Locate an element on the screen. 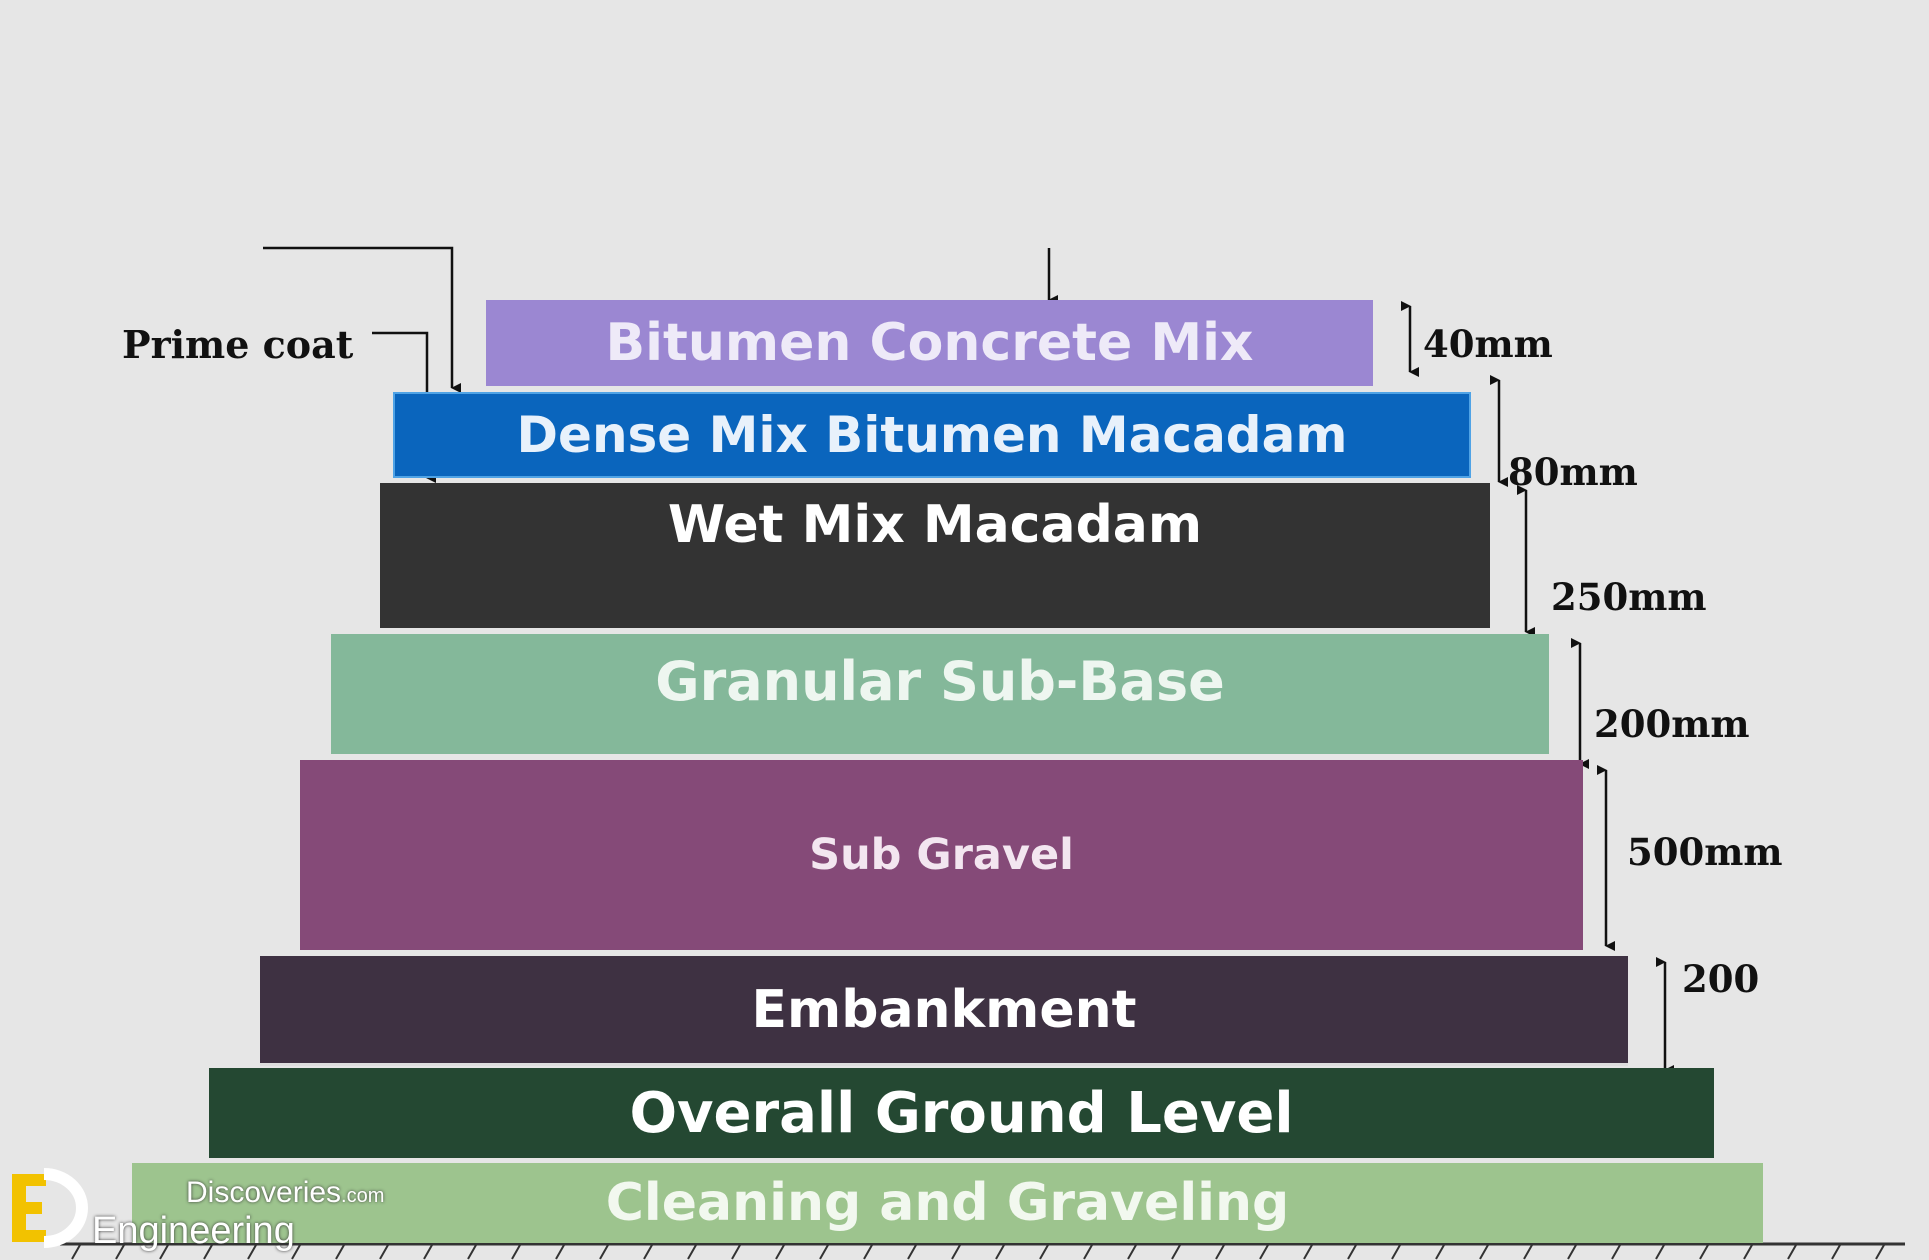  layer-label: Granular Sub-Base is located at coordinates (940, 681).